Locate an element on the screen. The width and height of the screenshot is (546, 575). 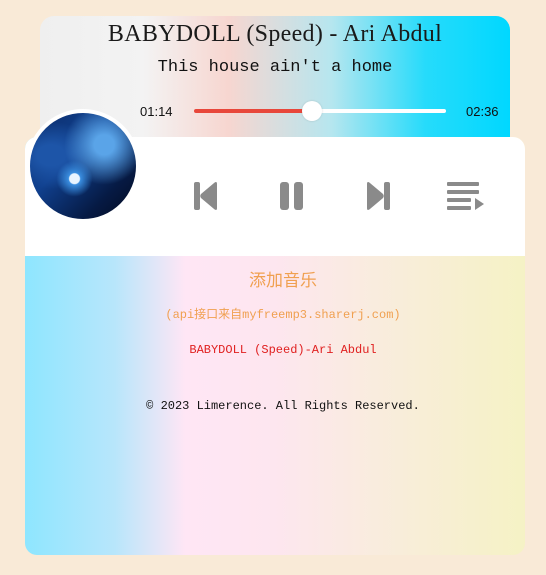
album-cover is located at coordinates (83, 166).